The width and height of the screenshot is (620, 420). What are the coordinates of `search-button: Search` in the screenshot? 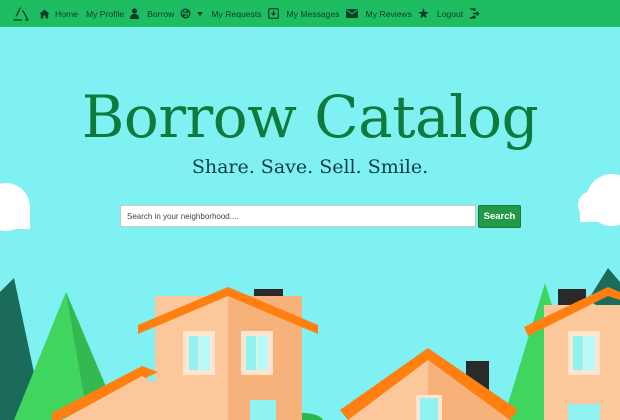 It's located at (499, 216).